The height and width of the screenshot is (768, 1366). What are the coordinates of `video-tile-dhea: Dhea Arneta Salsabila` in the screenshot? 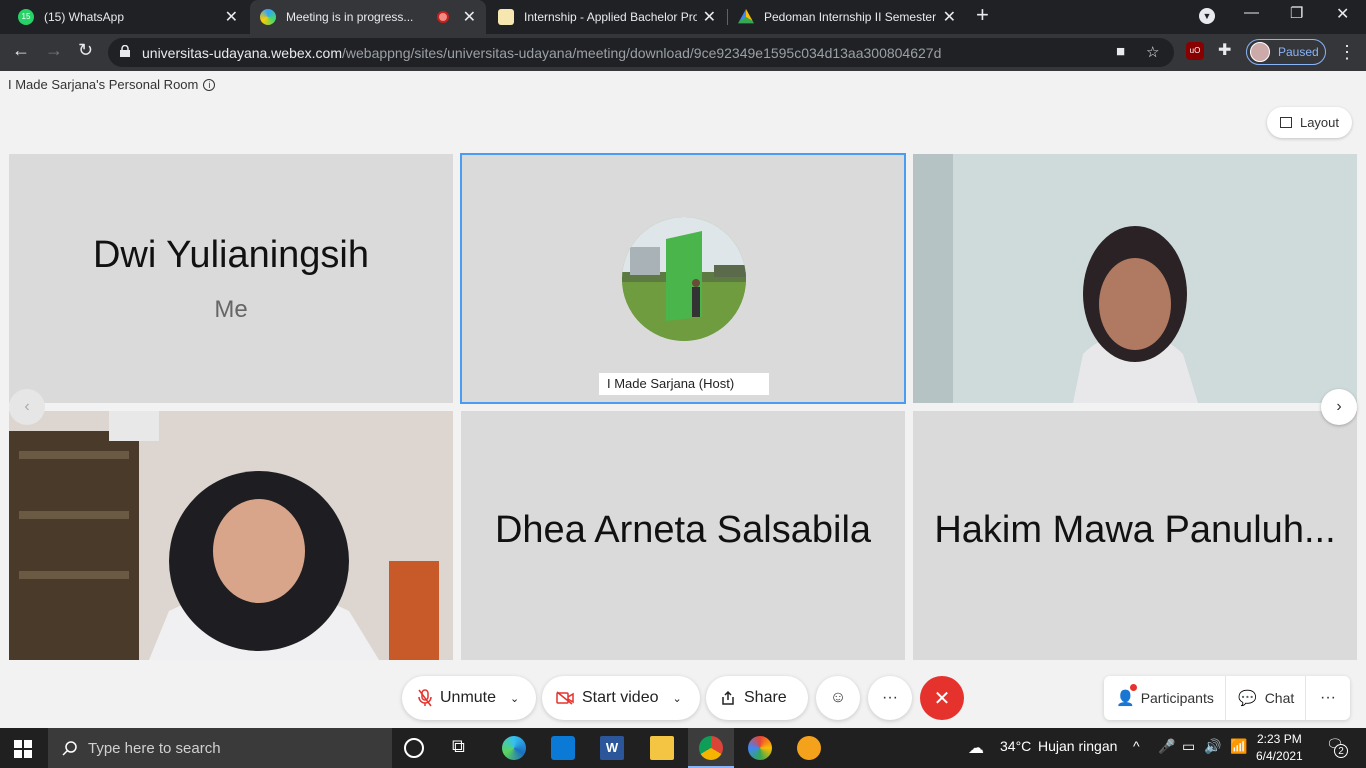 It's located at (683, 535).